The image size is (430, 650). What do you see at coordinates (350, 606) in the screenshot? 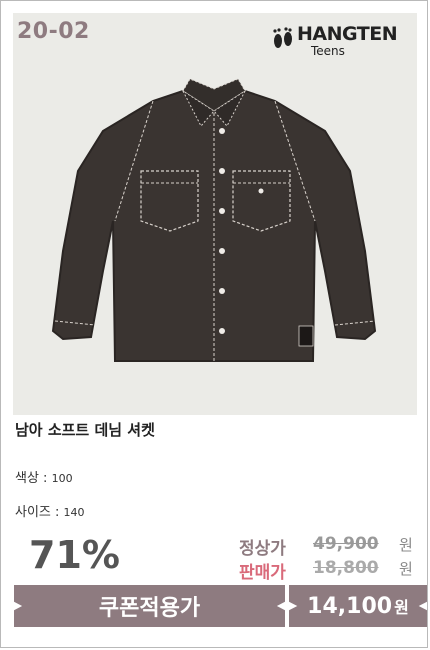
I see `coupon-price: 14,100` at bounding box center [350, 606].